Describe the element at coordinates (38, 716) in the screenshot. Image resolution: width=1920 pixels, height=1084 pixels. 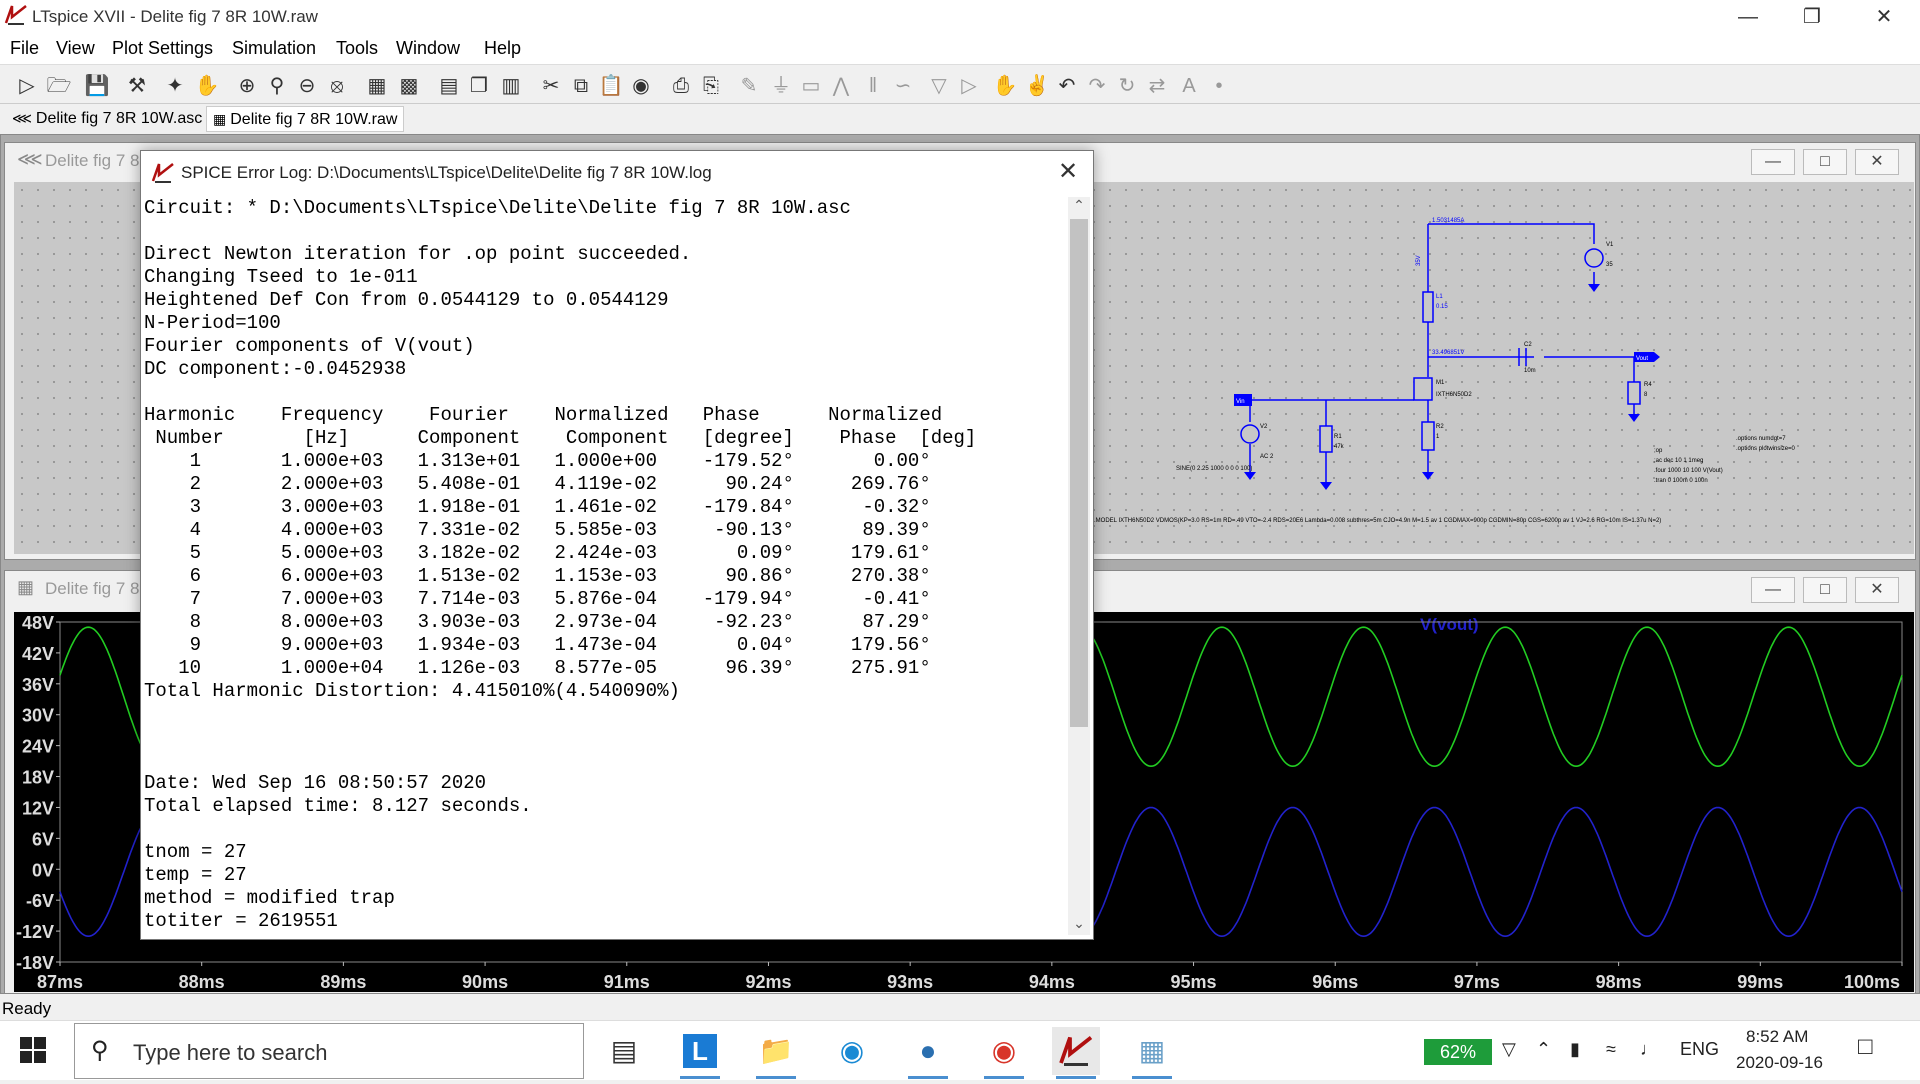
I see `y-tick-label: 30V` at that location.